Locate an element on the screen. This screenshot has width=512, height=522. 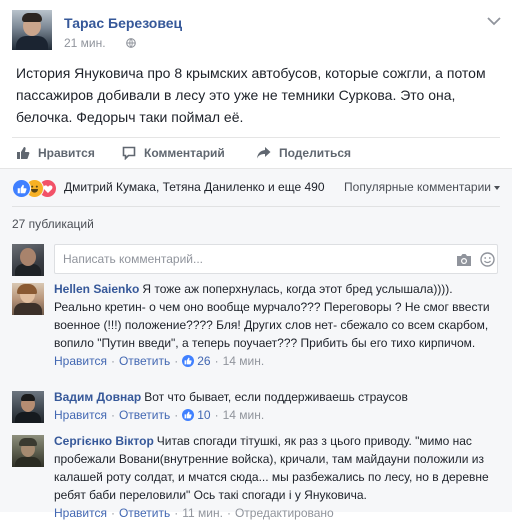
sort-label: Популярные комментарии is located at coordinates (417, 187).